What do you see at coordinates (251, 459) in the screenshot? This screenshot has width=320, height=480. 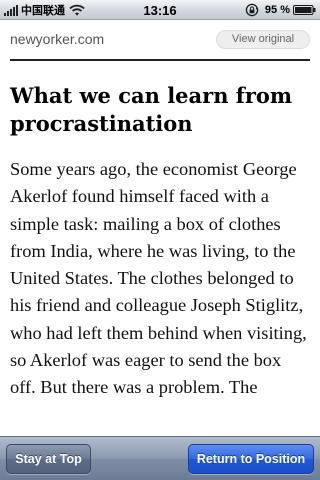 I see `return-to-position-button: Return to Position` at bounding box center [251, 459].